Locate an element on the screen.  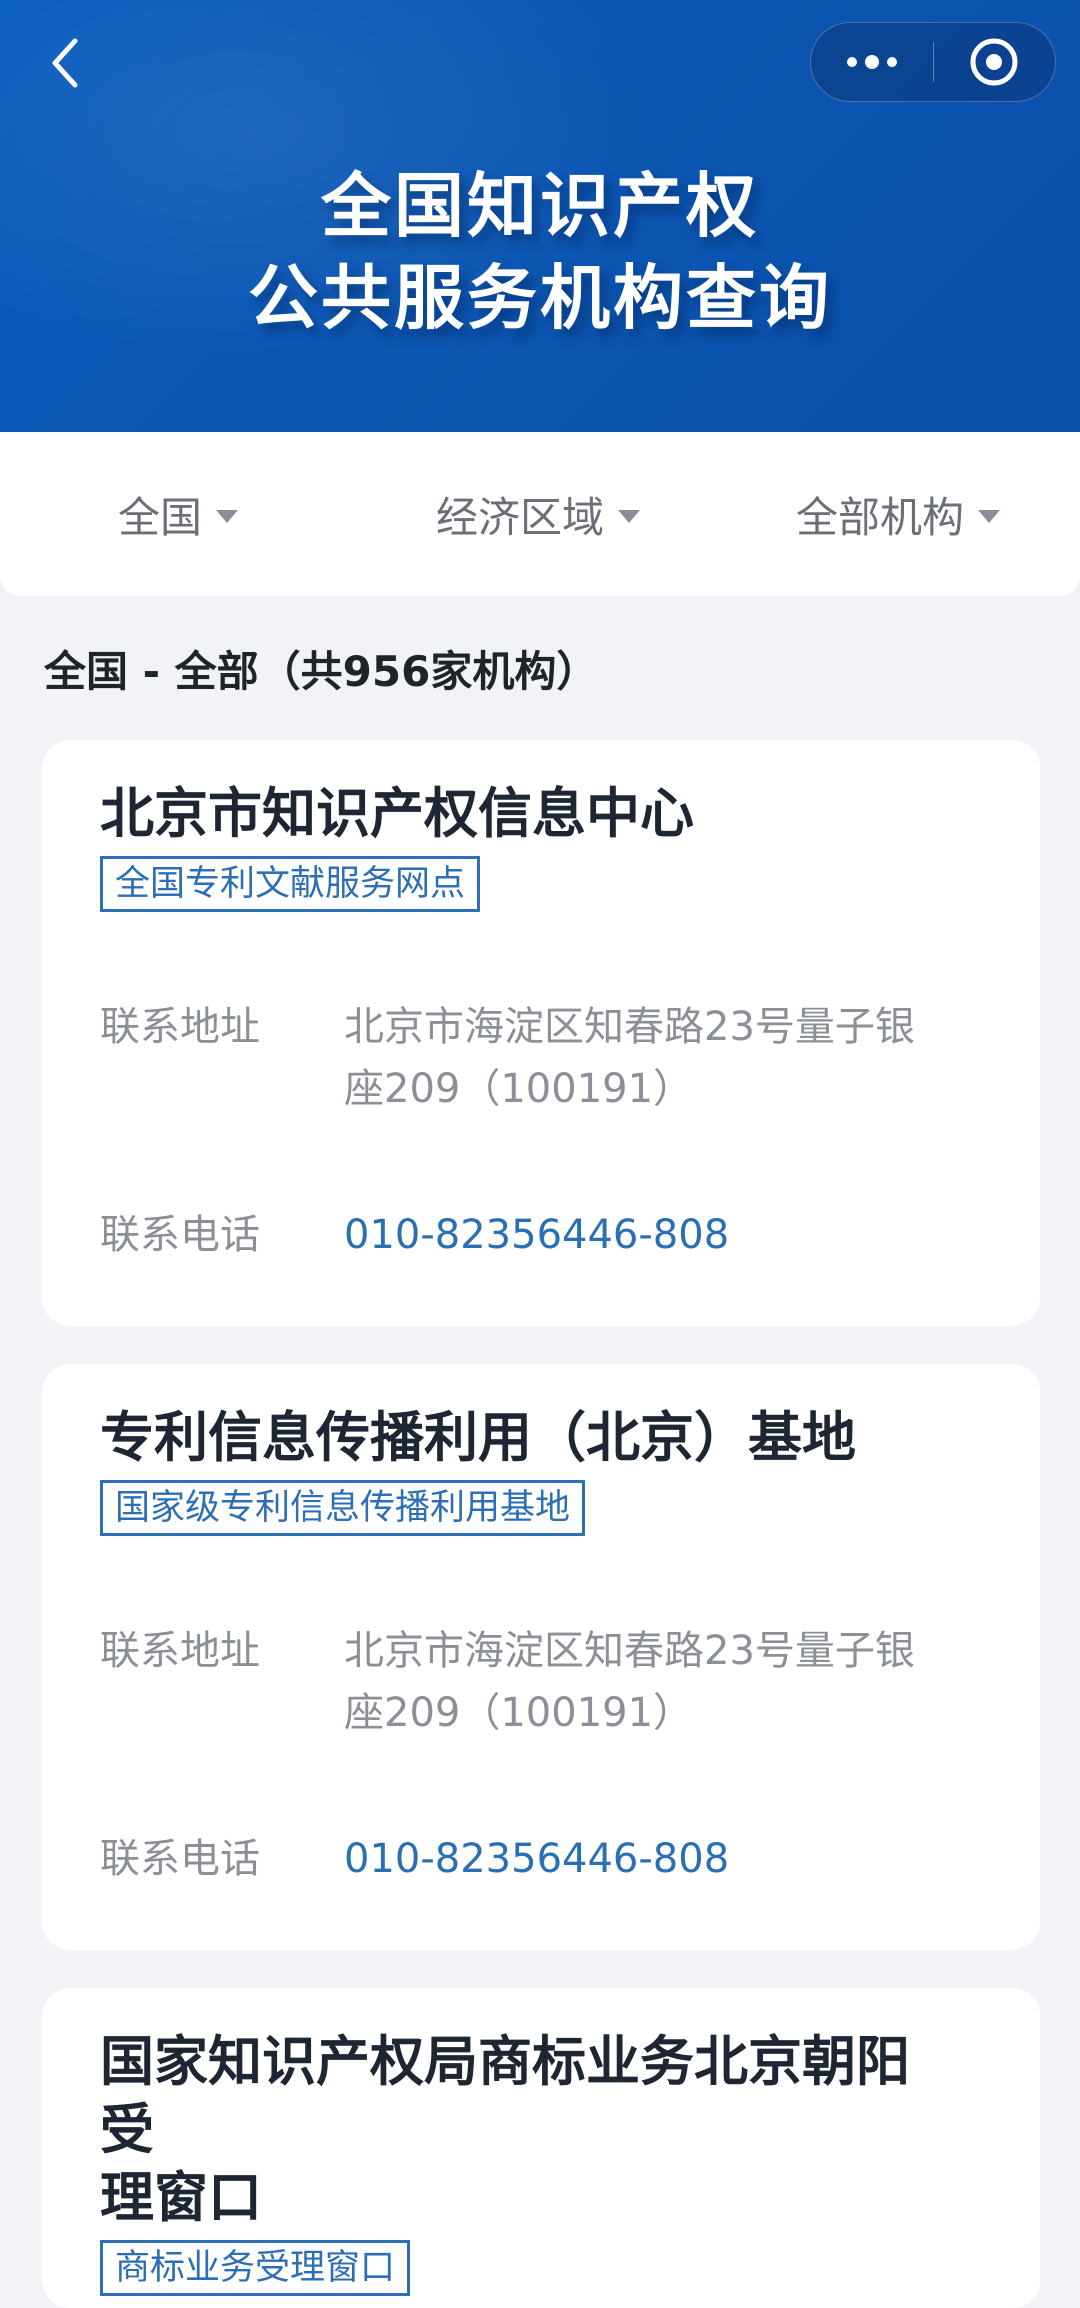
filter-bar: 全国 经济区域 全部机构 is located at coordinates (540, 514).